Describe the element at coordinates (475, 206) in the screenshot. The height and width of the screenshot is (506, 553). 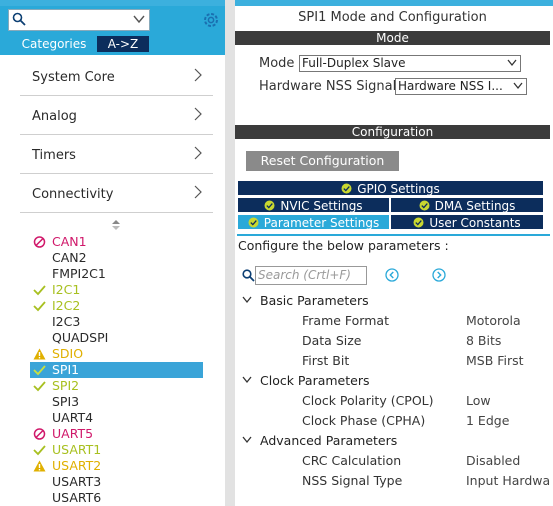
I see `tab-label: DMA Settings` at that location.